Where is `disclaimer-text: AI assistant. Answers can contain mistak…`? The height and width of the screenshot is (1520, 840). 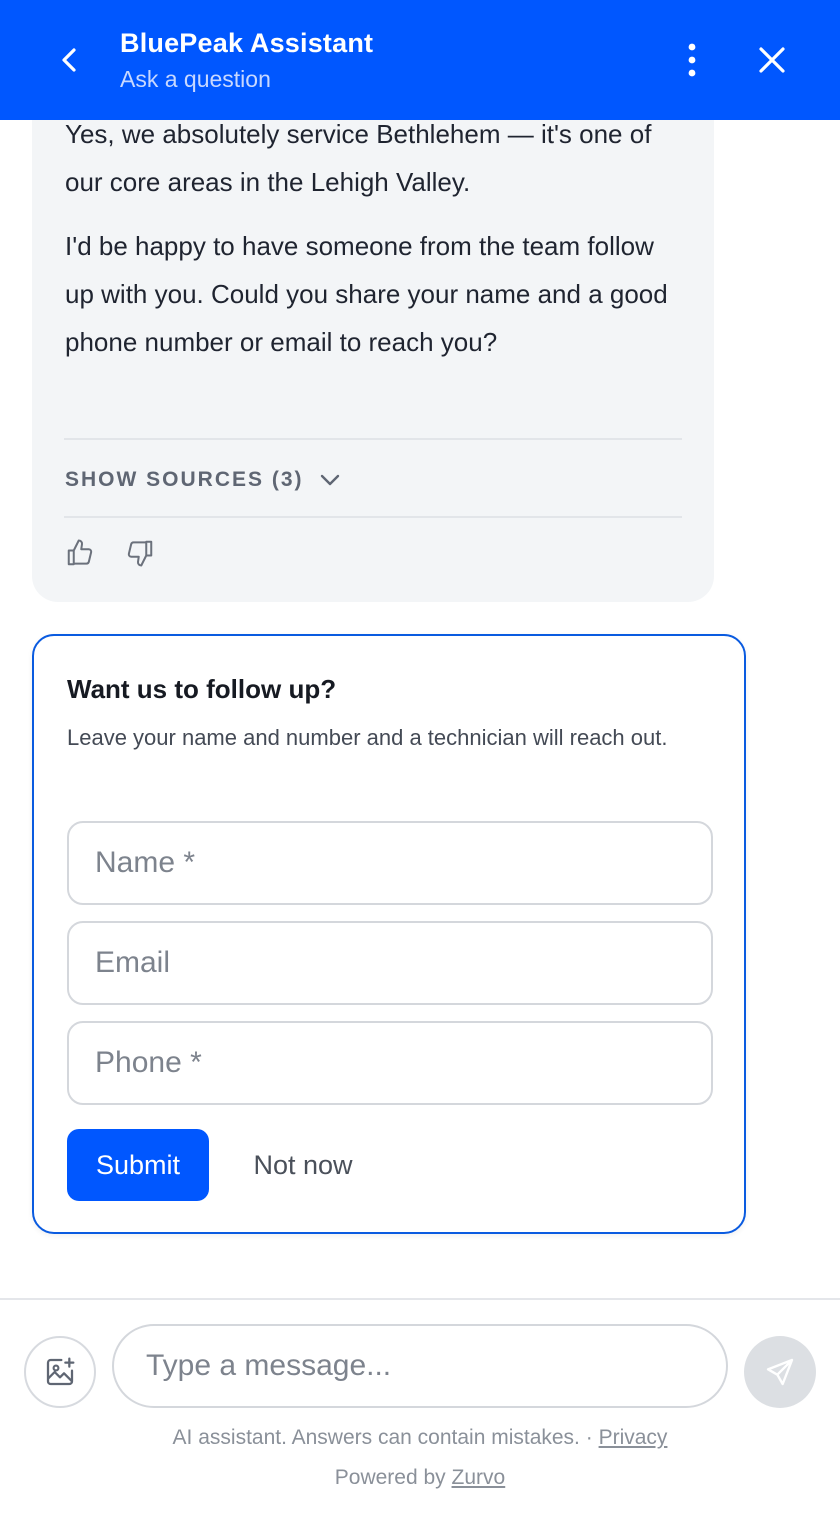 disclaimer-text: AI assistant. Answers can contain mistak… is located at coordinates (382, 1437).